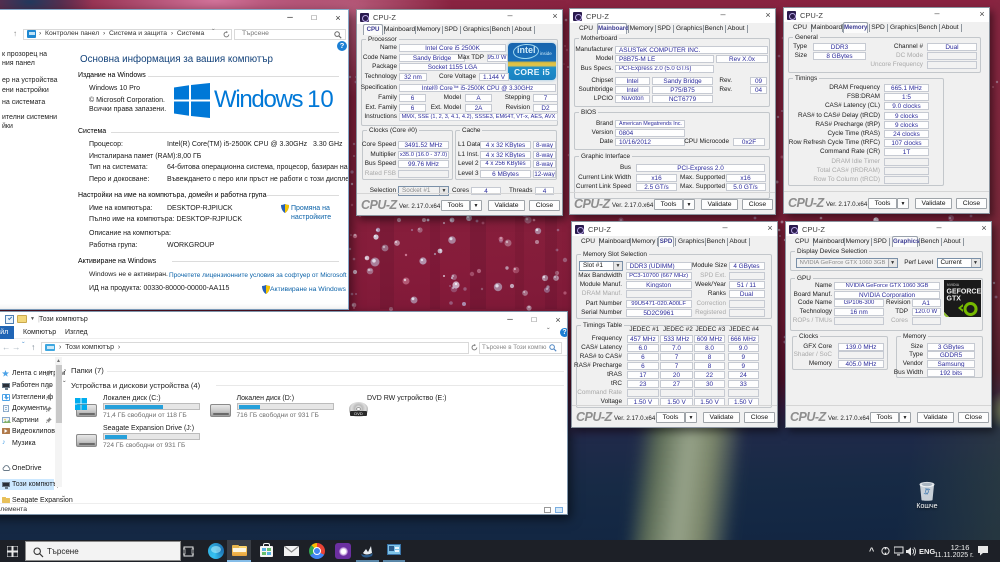  I want to click on svg-text: GEFORCE, so click(963, 291).